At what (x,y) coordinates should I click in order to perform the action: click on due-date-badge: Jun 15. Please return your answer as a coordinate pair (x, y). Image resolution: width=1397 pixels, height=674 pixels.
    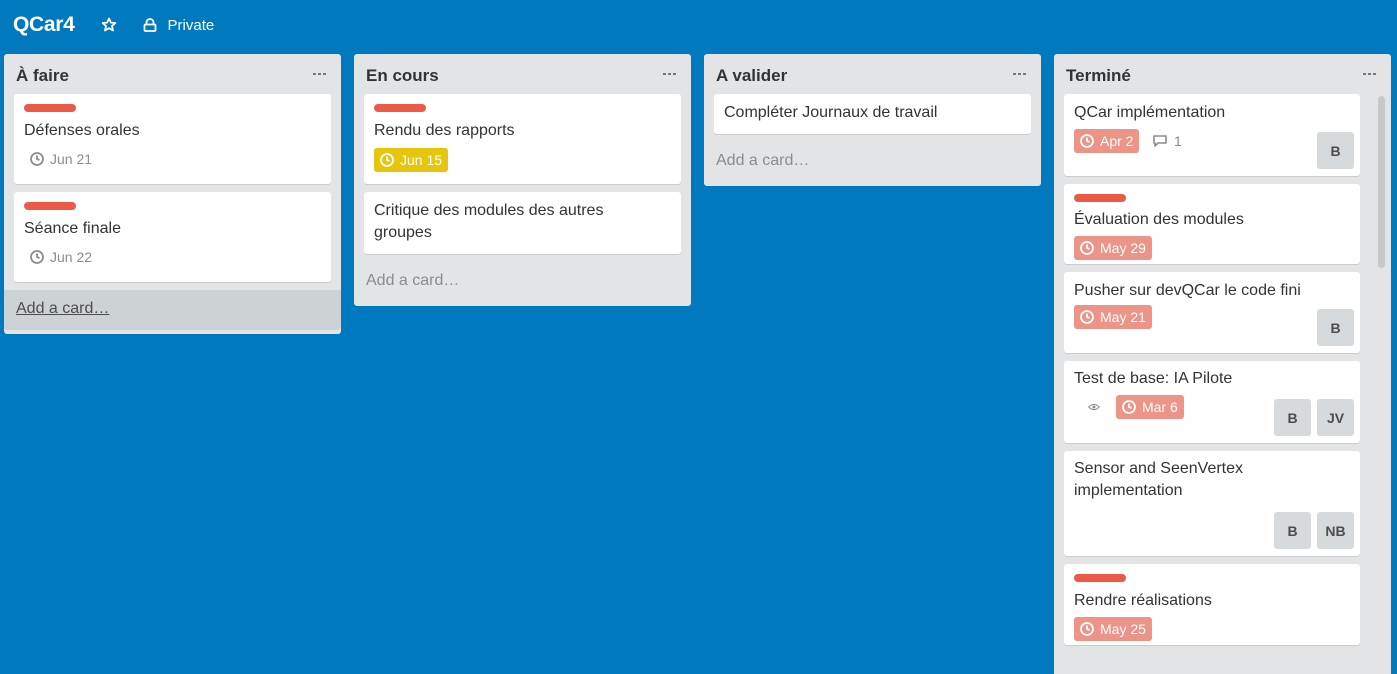
    Looking at the image, I should click on (411, 160).